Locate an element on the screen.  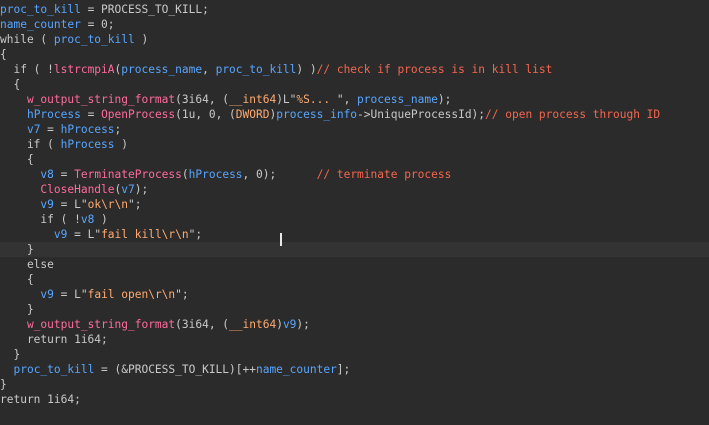
text-cursor is located at coordinates (281, 239).